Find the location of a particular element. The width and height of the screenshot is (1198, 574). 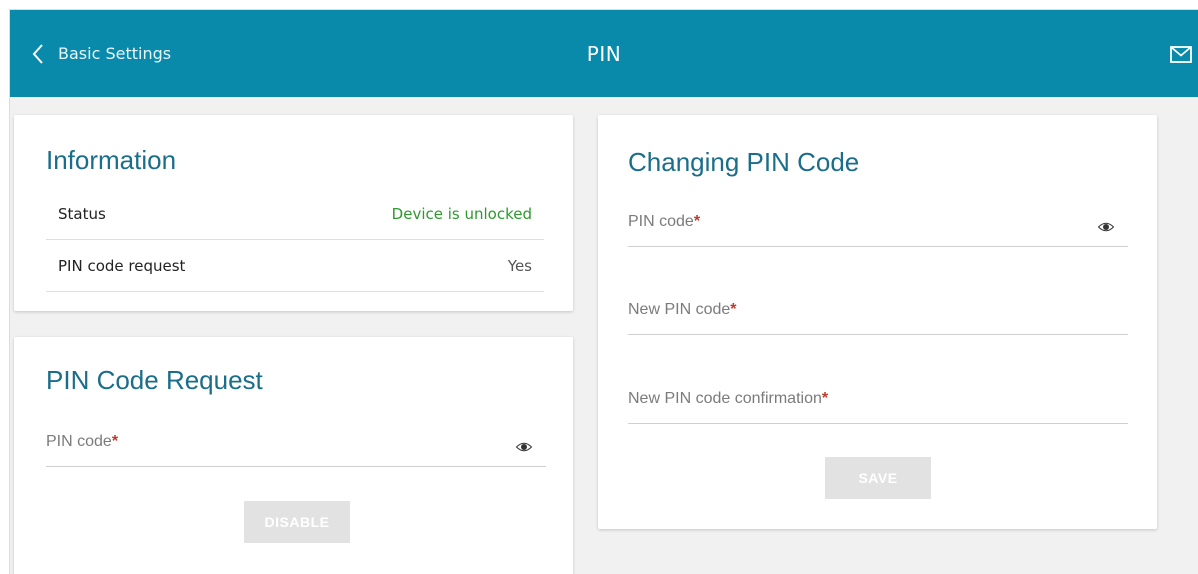

new-pin-confirmation-label: New PIN code confirmation is located at coordinates (725, 398).